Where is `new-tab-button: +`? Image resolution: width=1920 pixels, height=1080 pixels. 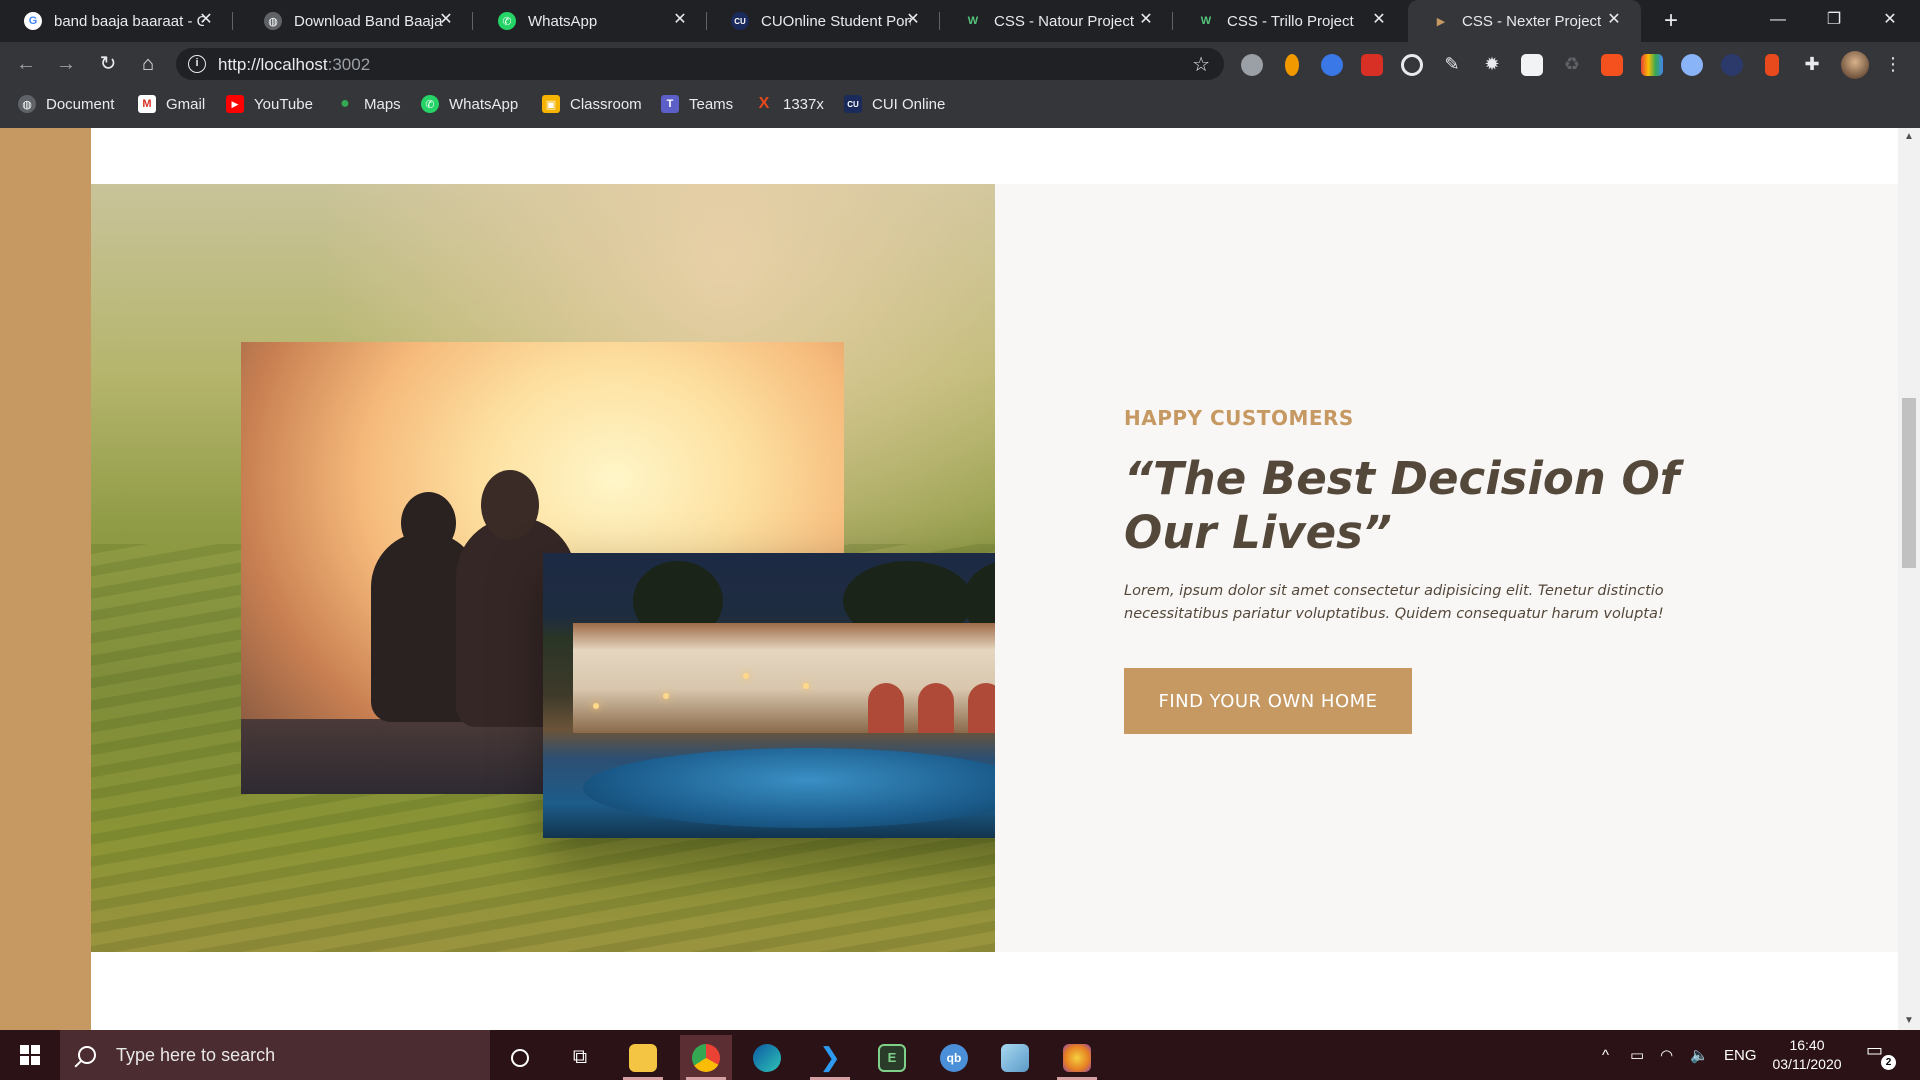 new-tab-button: + is located at coordinates (1671, 21).